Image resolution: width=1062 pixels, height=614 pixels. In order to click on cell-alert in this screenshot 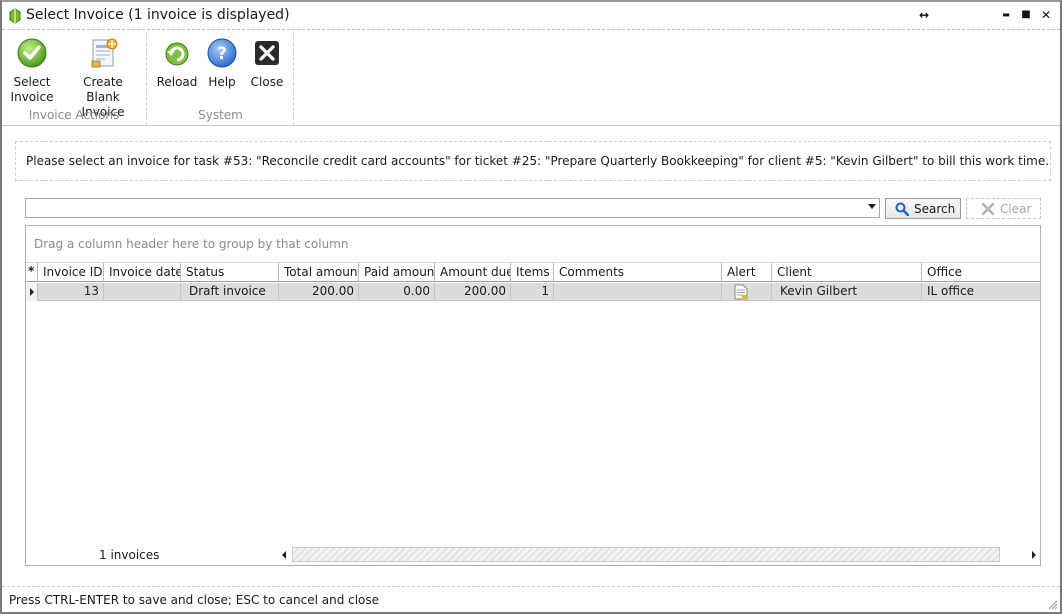, I will do `click(747, 292)`.